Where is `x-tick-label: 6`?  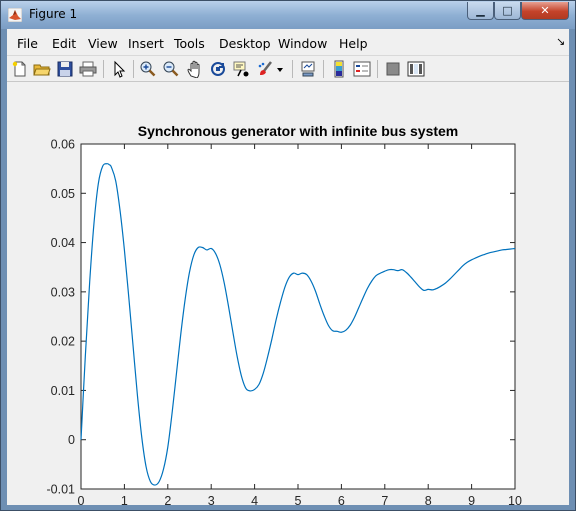
x-tick-label: 6 is located at coordinates (341, 499).